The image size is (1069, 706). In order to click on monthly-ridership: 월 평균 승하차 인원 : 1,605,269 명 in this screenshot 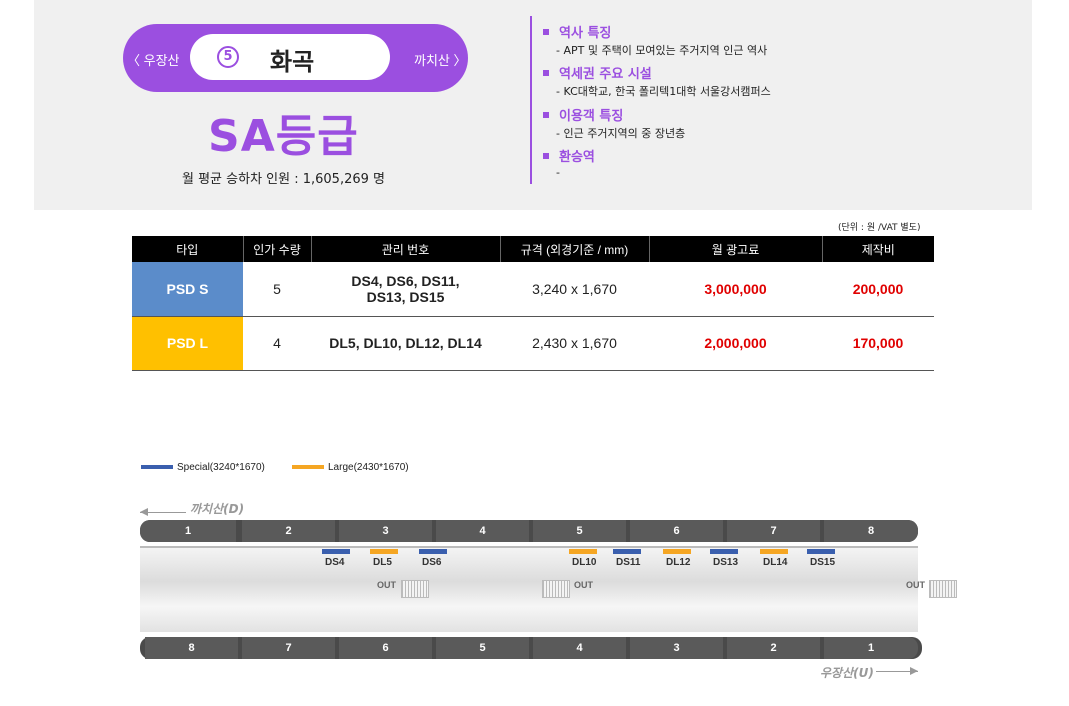, I will do `click(283, 177)`.